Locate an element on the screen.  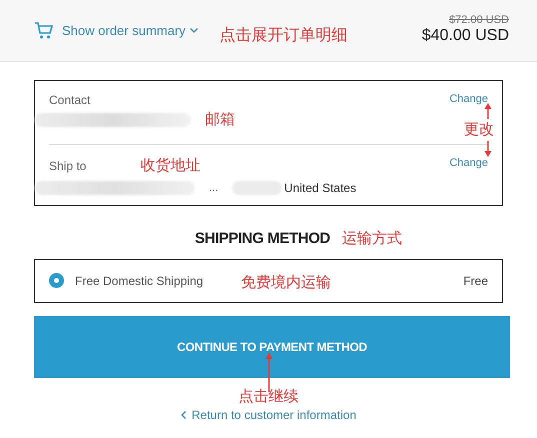
return-link: Return to customer information is located at coordinates (268, 415).